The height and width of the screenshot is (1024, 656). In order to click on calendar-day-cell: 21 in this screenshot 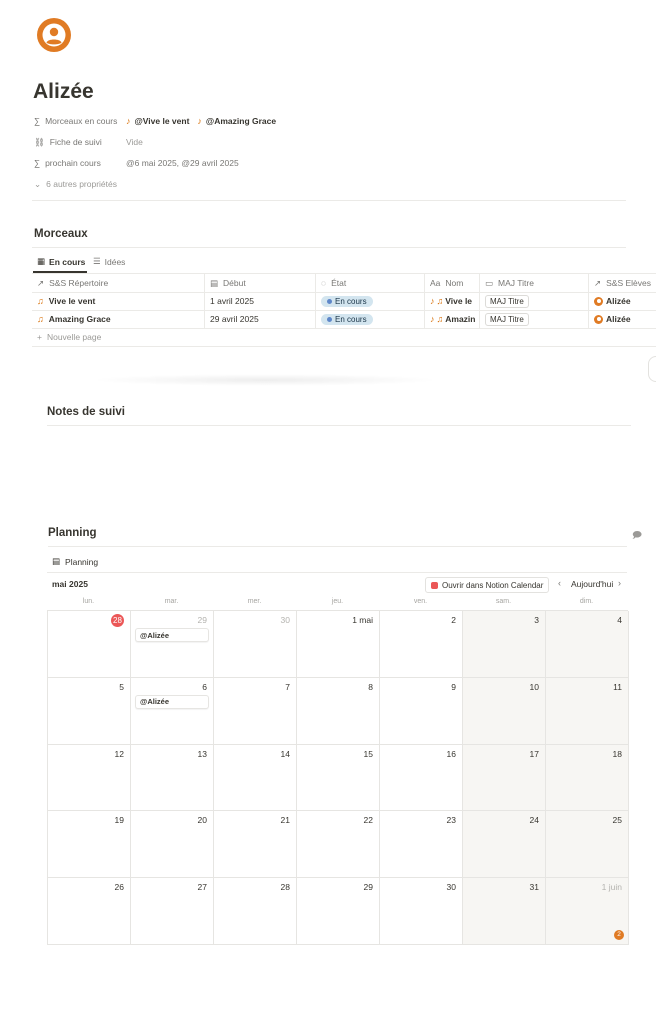, I will do `click(255, 845)`.